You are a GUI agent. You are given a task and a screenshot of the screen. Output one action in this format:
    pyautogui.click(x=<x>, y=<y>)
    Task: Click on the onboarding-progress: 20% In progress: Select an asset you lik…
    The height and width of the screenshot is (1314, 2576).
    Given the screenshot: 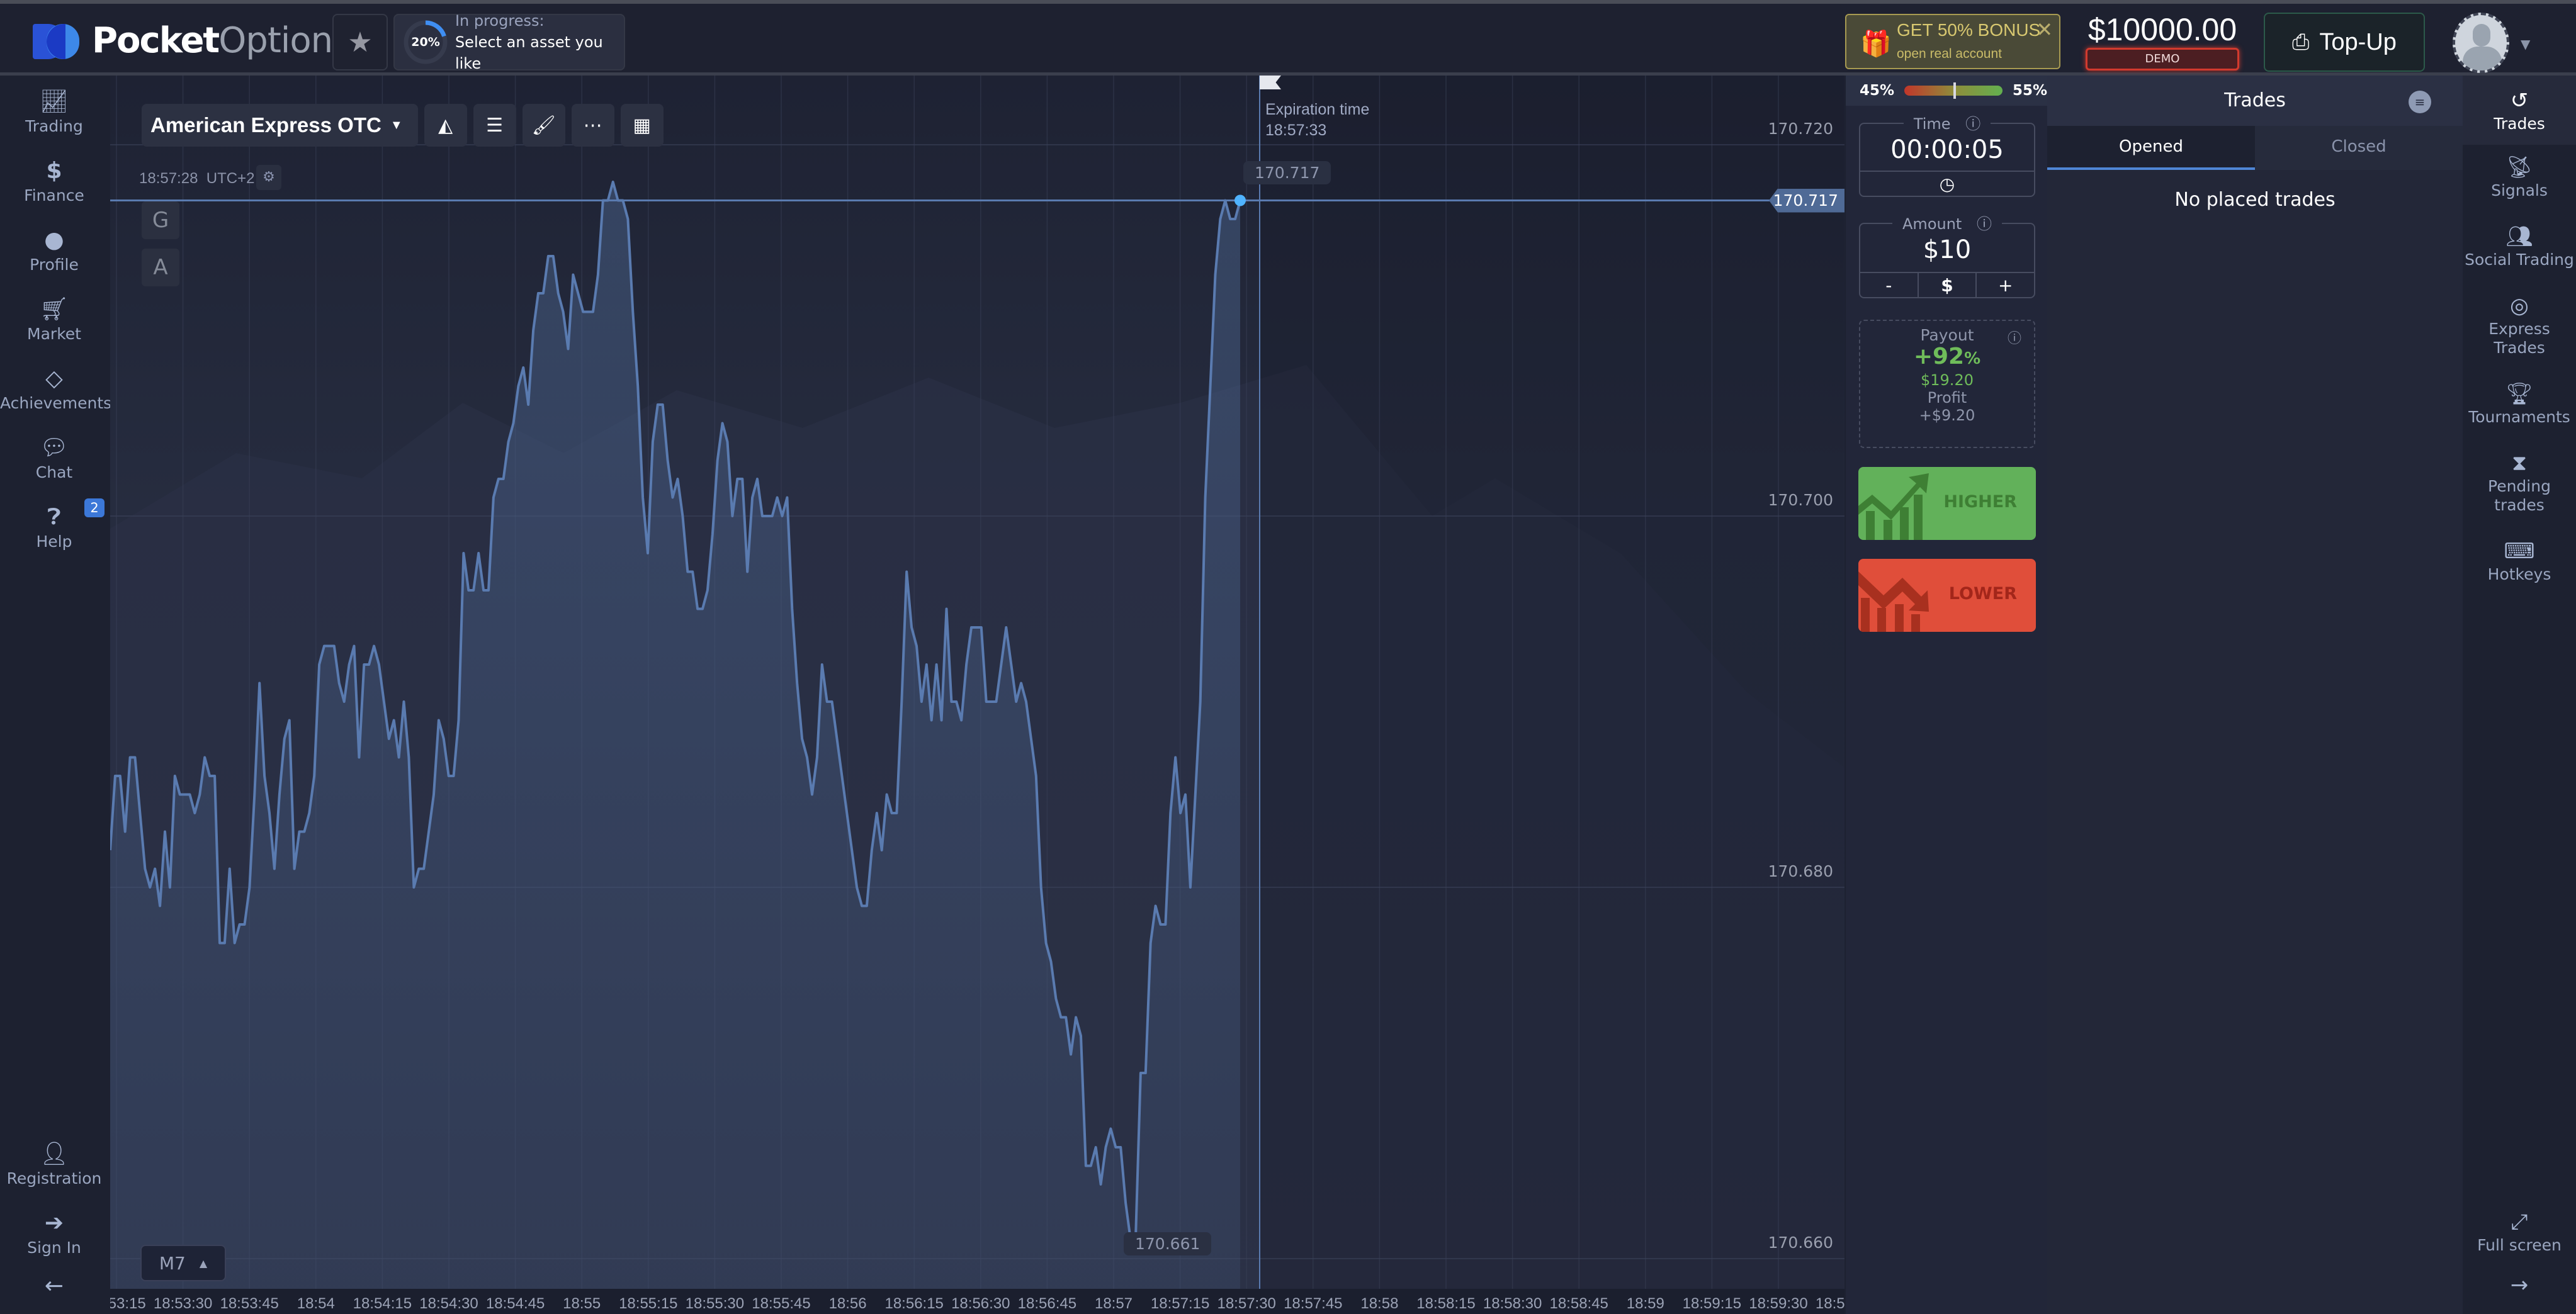 What is the action you would take?
    pyautogui.click(x=509, y=42)
    